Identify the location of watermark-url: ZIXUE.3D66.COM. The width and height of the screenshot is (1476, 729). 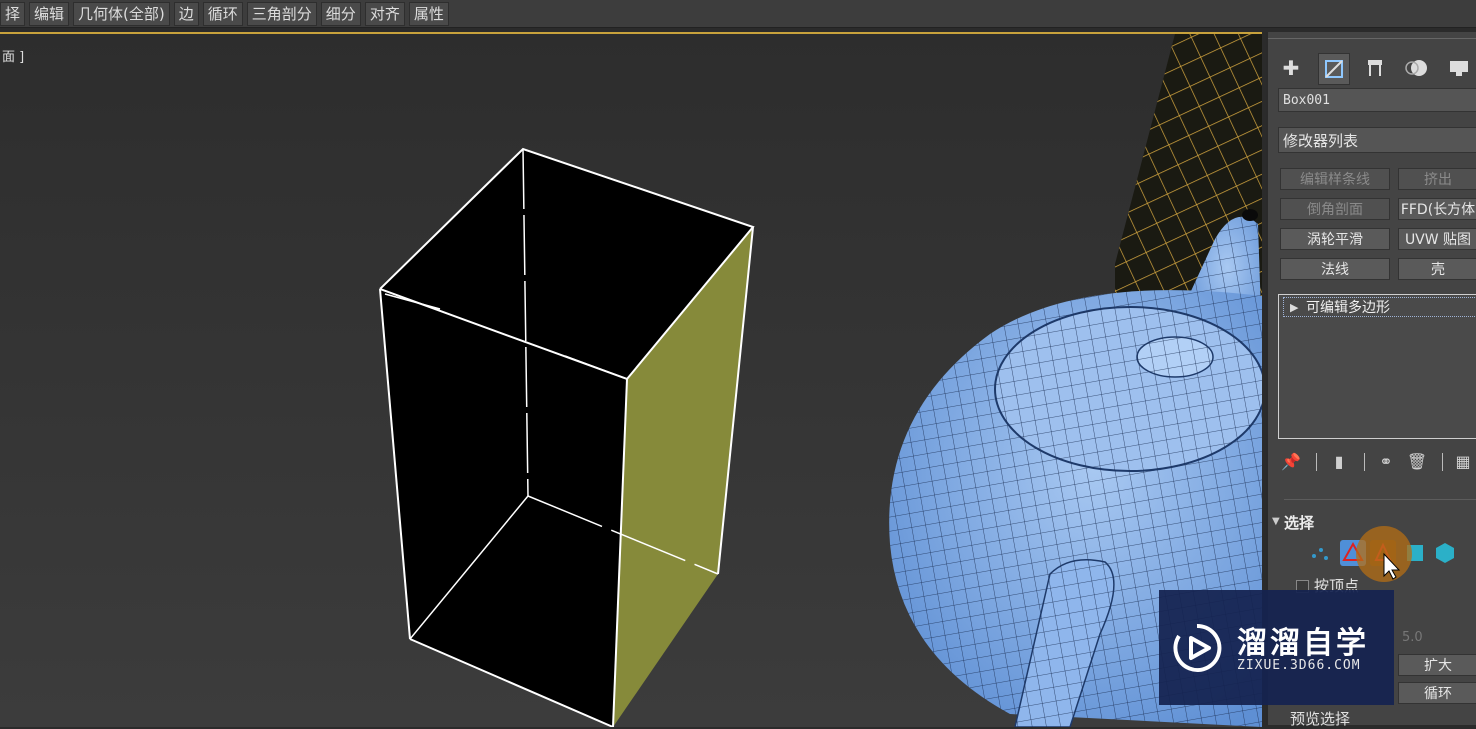
(1299, 665).